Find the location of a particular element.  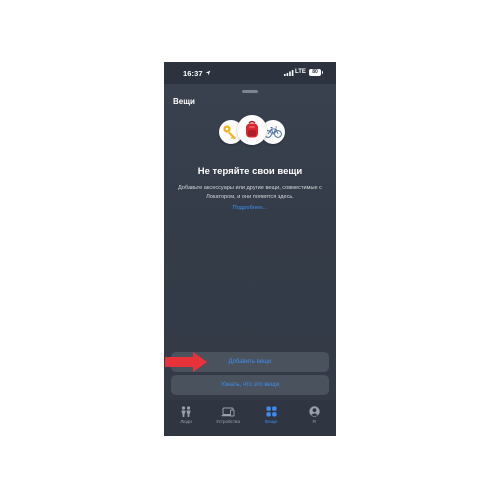

battery-tip is located at coordinates (322, 72).